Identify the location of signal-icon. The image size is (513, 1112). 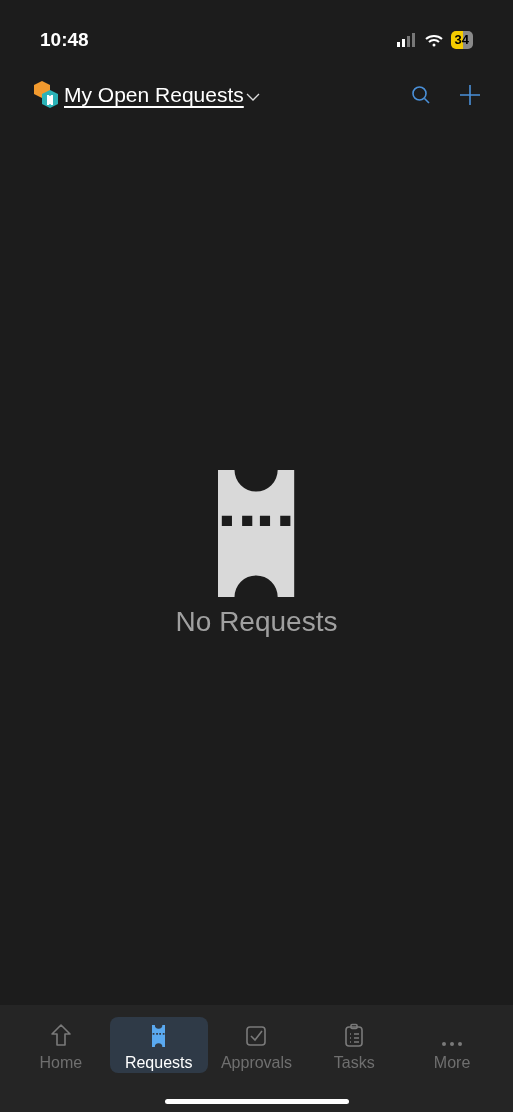
(406, 40).